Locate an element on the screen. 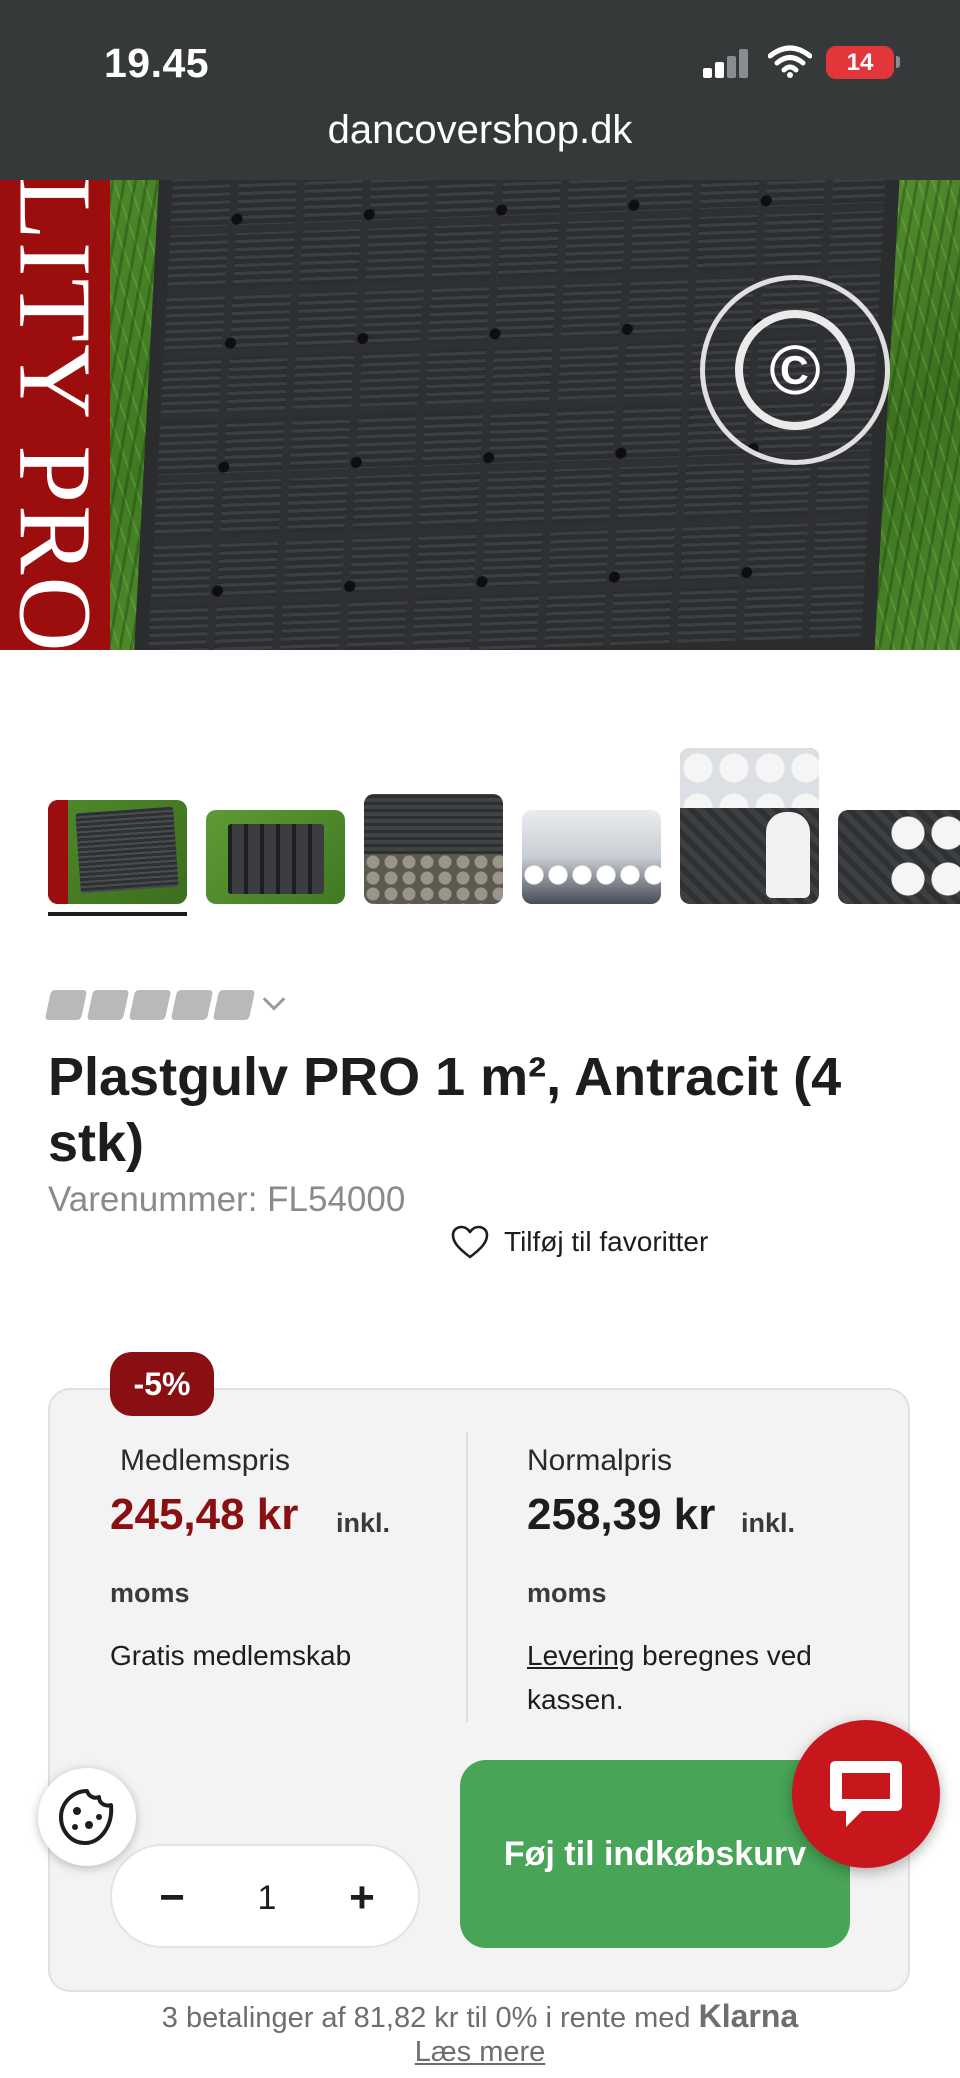 The width and height of the screenshot is (960, 2078). quantity-increase-button: + is located at coordinates (362, 1898).